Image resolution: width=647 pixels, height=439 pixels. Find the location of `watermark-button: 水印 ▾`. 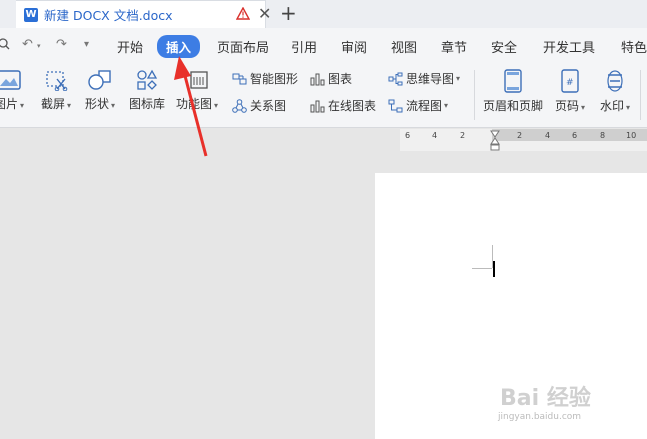

watermark-button: 水印 ▾ is located at coordinates (615, 91).